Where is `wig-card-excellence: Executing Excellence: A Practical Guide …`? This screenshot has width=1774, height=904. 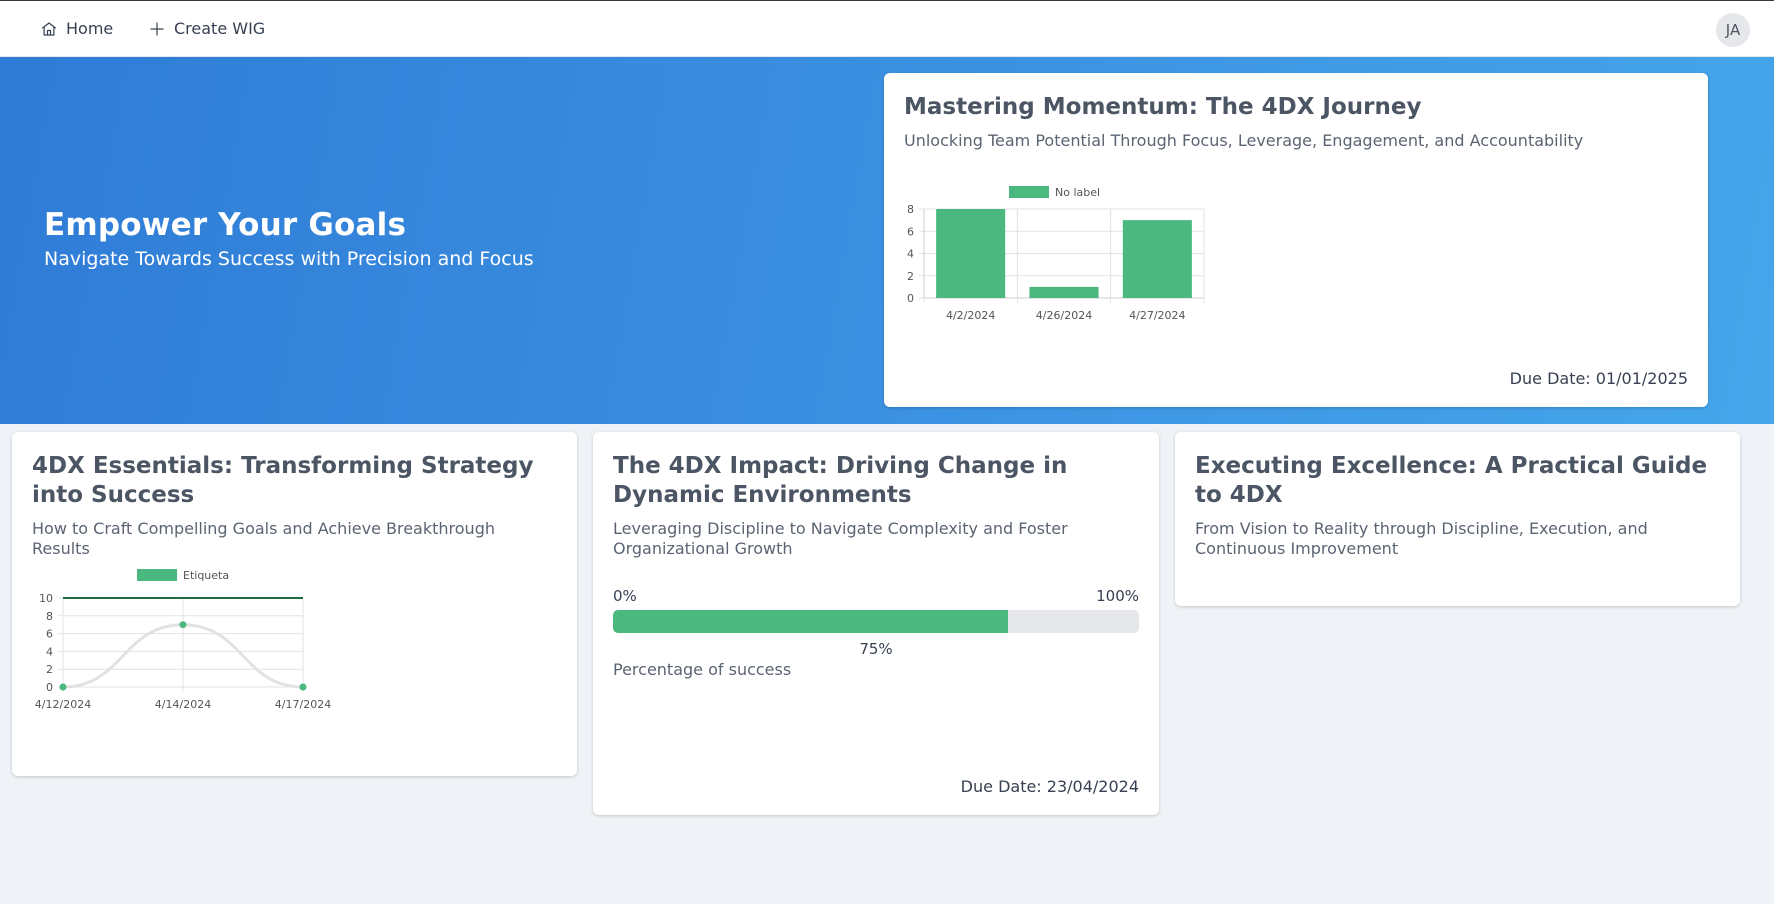
wig-card-excellence: Executing Excellence: A Practical Guide … is located at coordinates (1457, 519).